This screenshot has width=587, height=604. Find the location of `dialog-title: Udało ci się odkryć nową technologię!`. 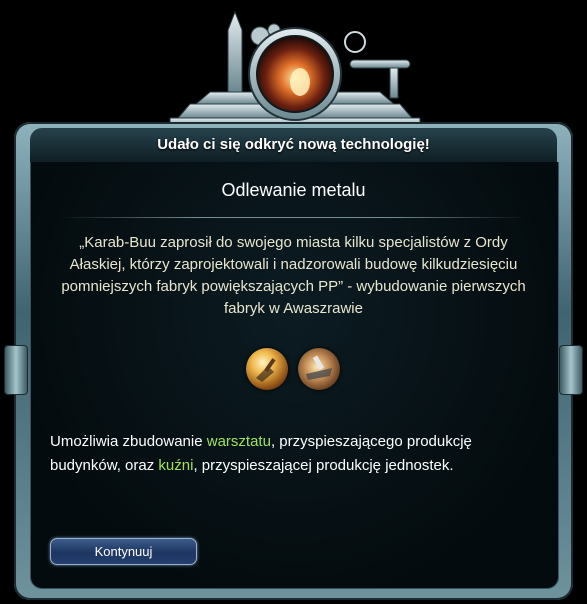

dialog-title: Udało ci się odkryć nową technologię! is located at coordinates (293, 144).